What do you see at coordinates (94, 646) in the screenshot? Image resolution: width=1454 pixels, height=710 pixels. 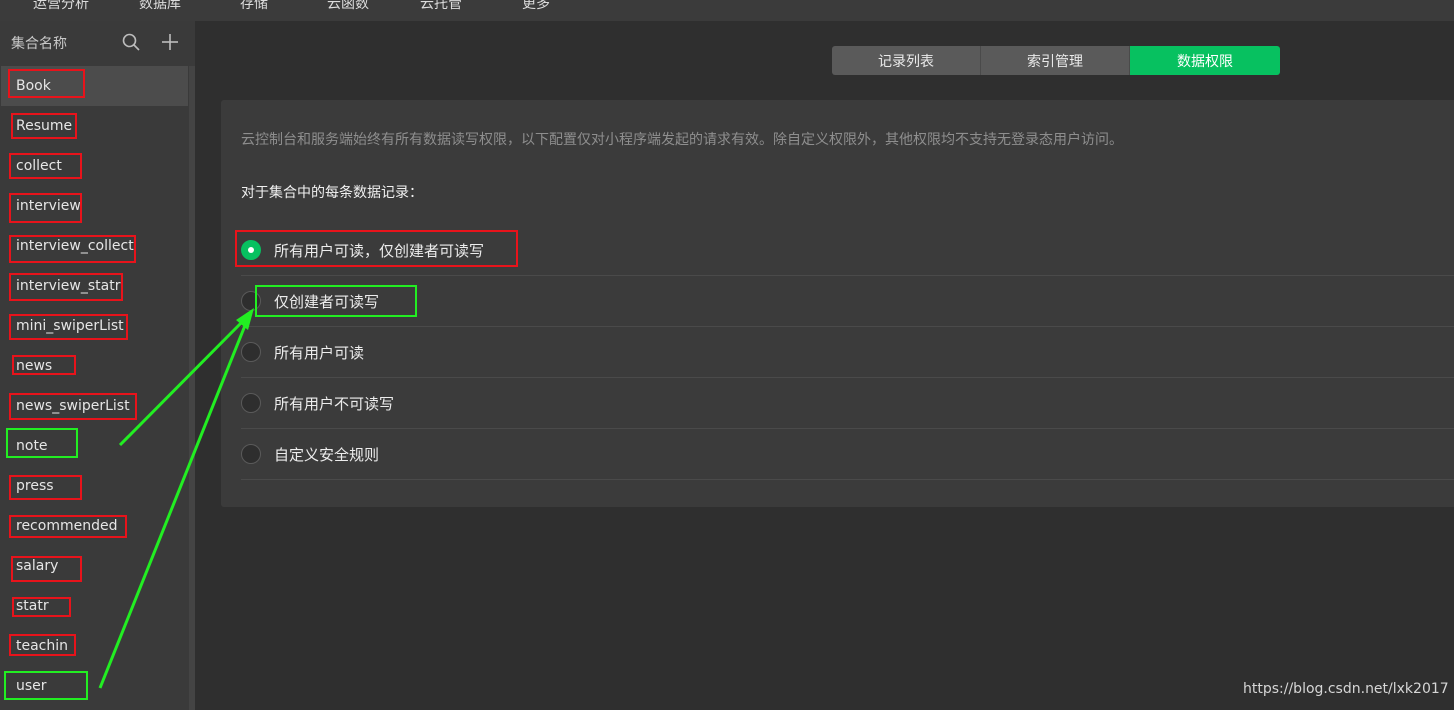 I see `collection-item-teachin: teachin` at bounding box center [94, 646].